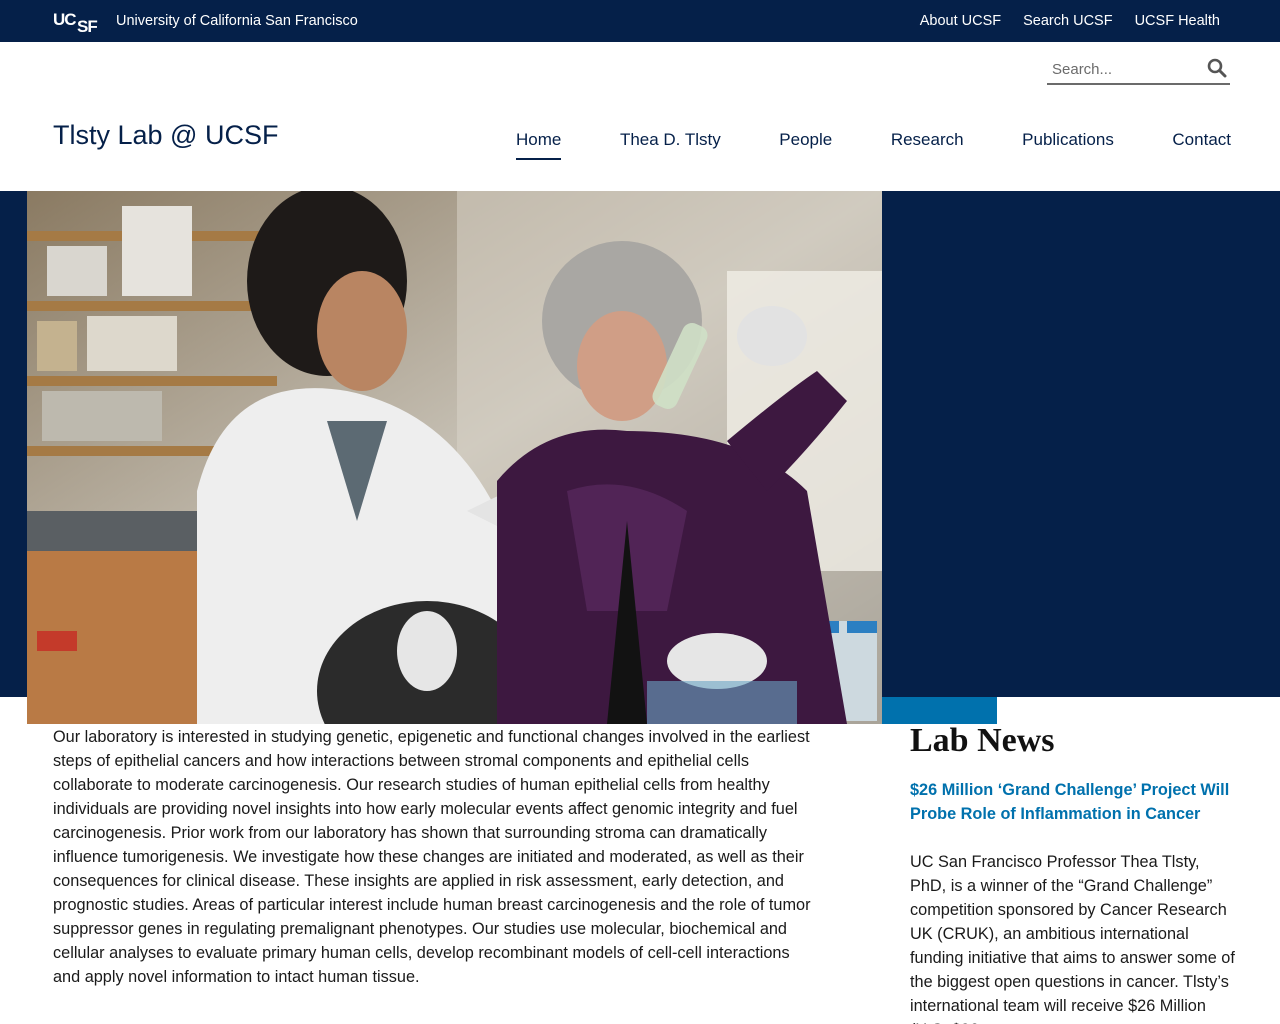  I want to click on university-name: University of California San Francisco, so click(237, 21).